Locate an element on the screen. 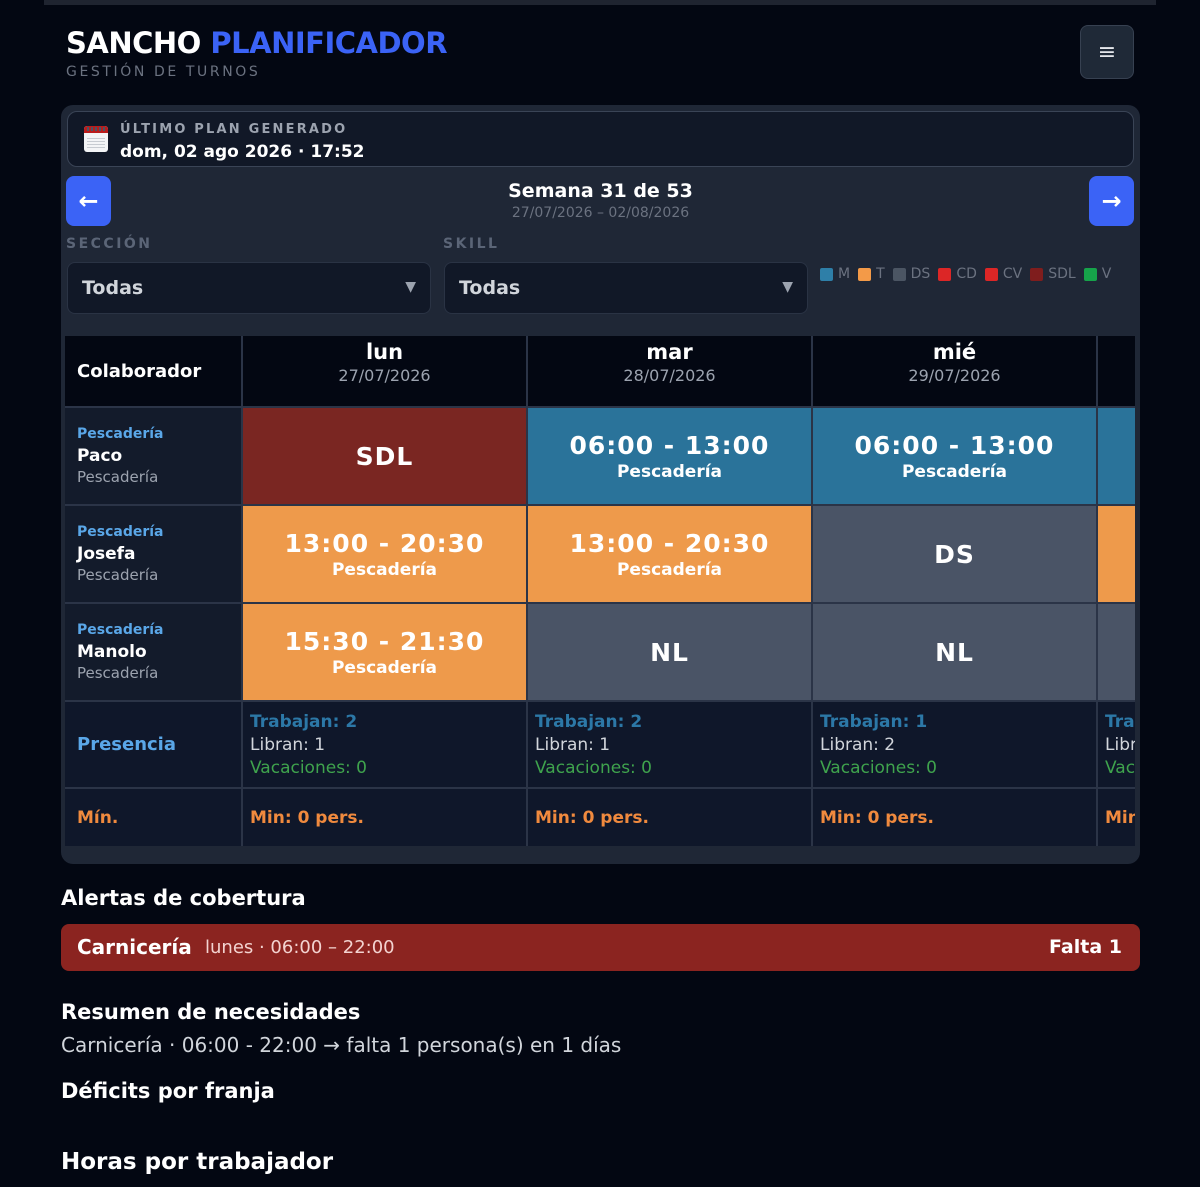 The height and width of the screenshot is (1187, 1200). day-date: 29/07/2026 is located at coordinates (954, 375).